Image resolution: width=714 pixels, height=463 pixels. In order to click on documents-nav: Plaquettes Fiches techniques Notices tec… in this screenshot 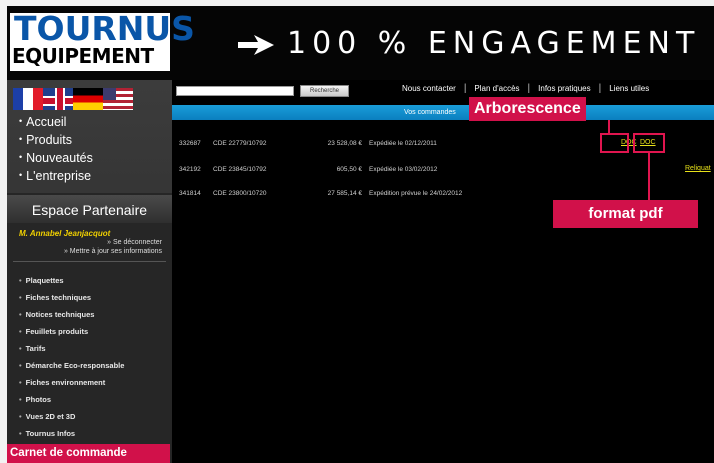, I will do `click(72, 357)`.